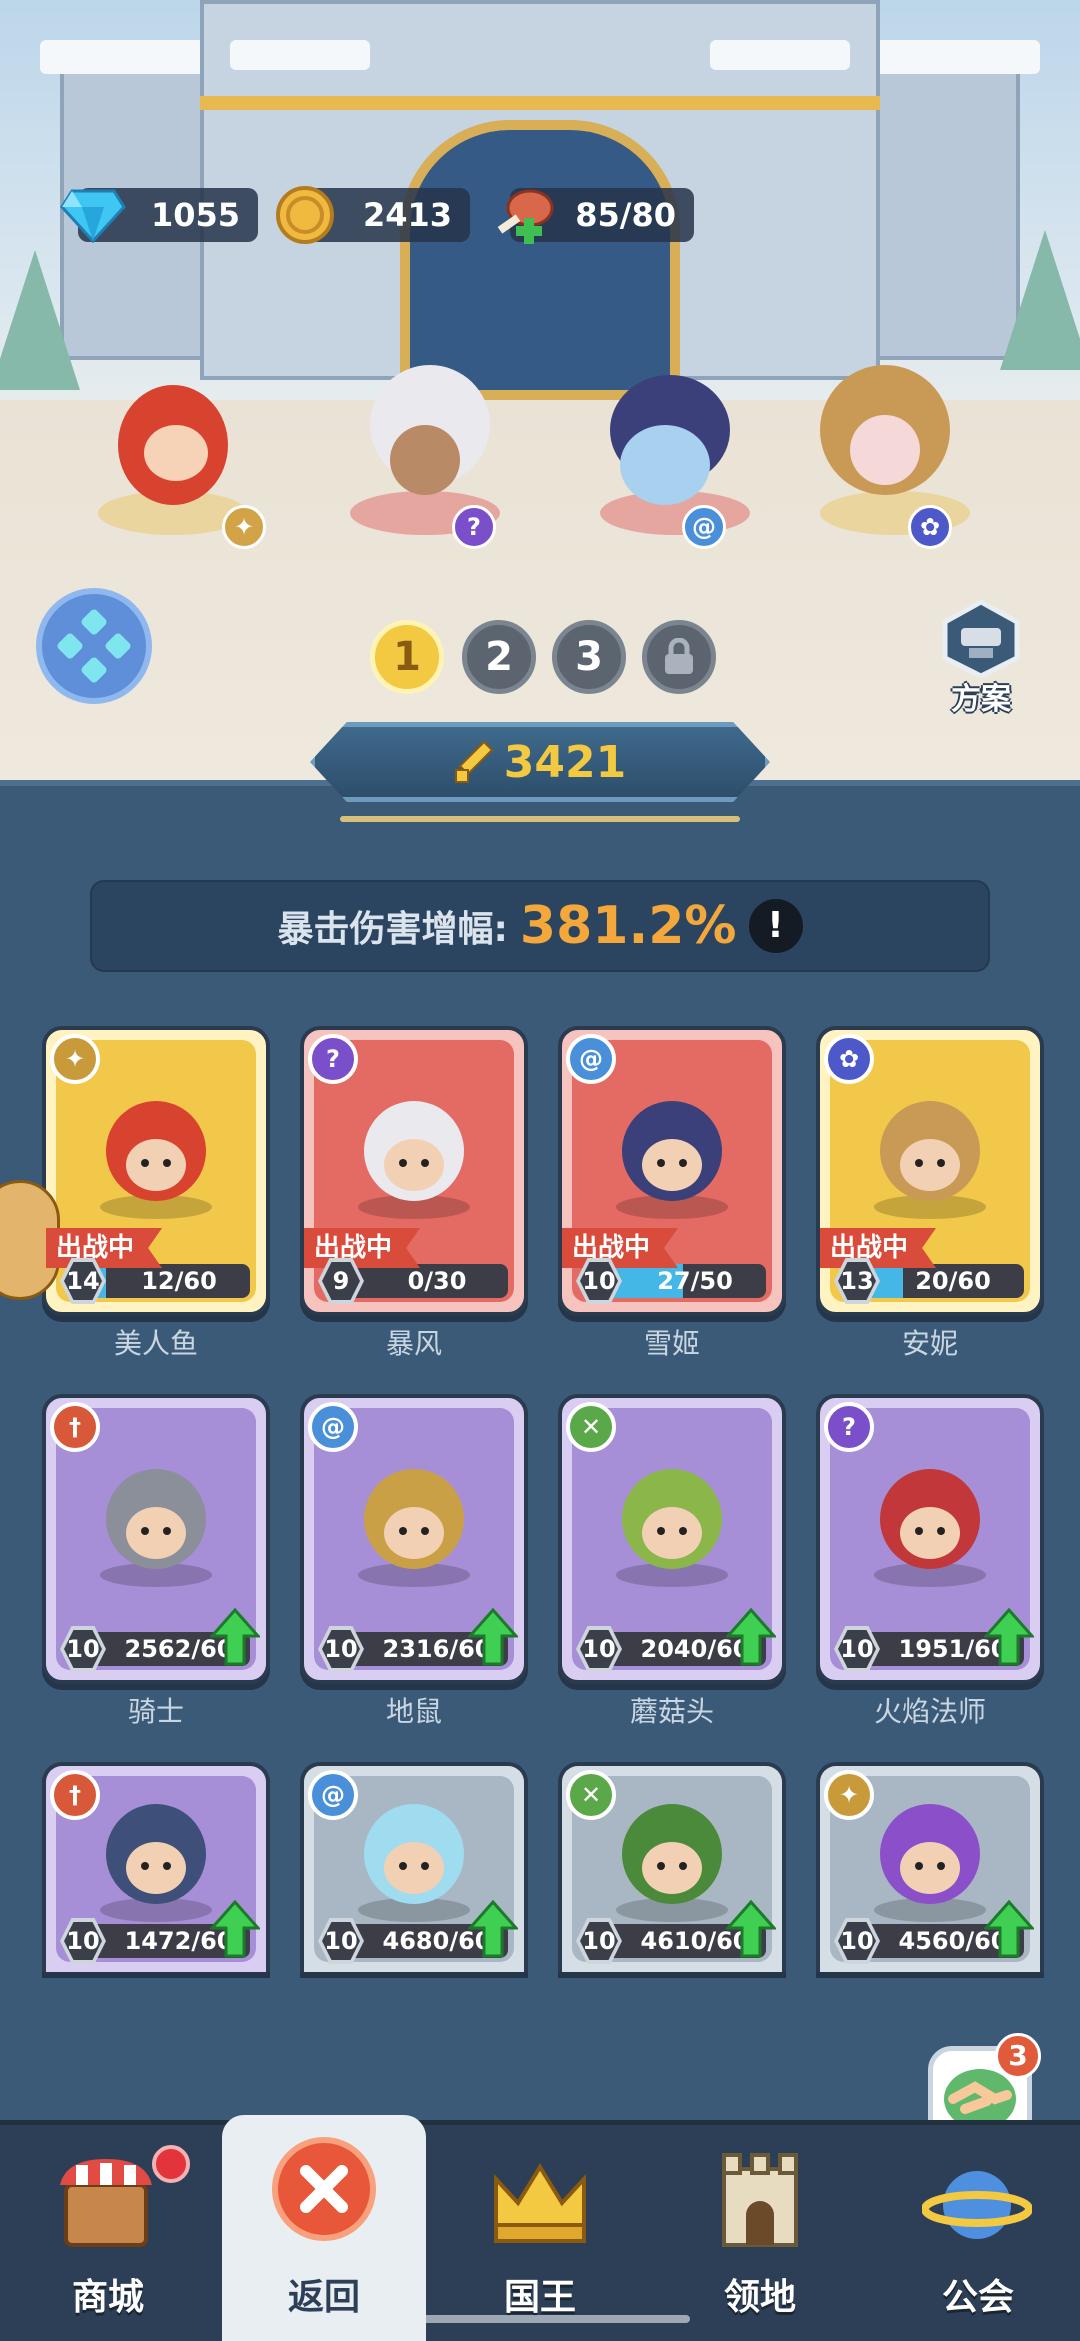  I want to click on nav-king-label: 国王, so click(539, 2297).